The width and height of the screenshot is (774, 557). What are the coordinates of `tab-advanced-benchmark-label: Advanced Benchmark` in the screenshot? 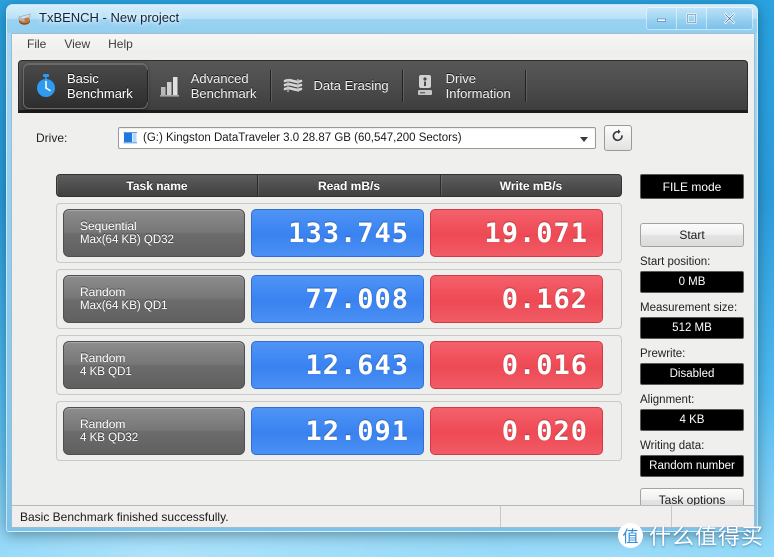 It's located at (223, 85).